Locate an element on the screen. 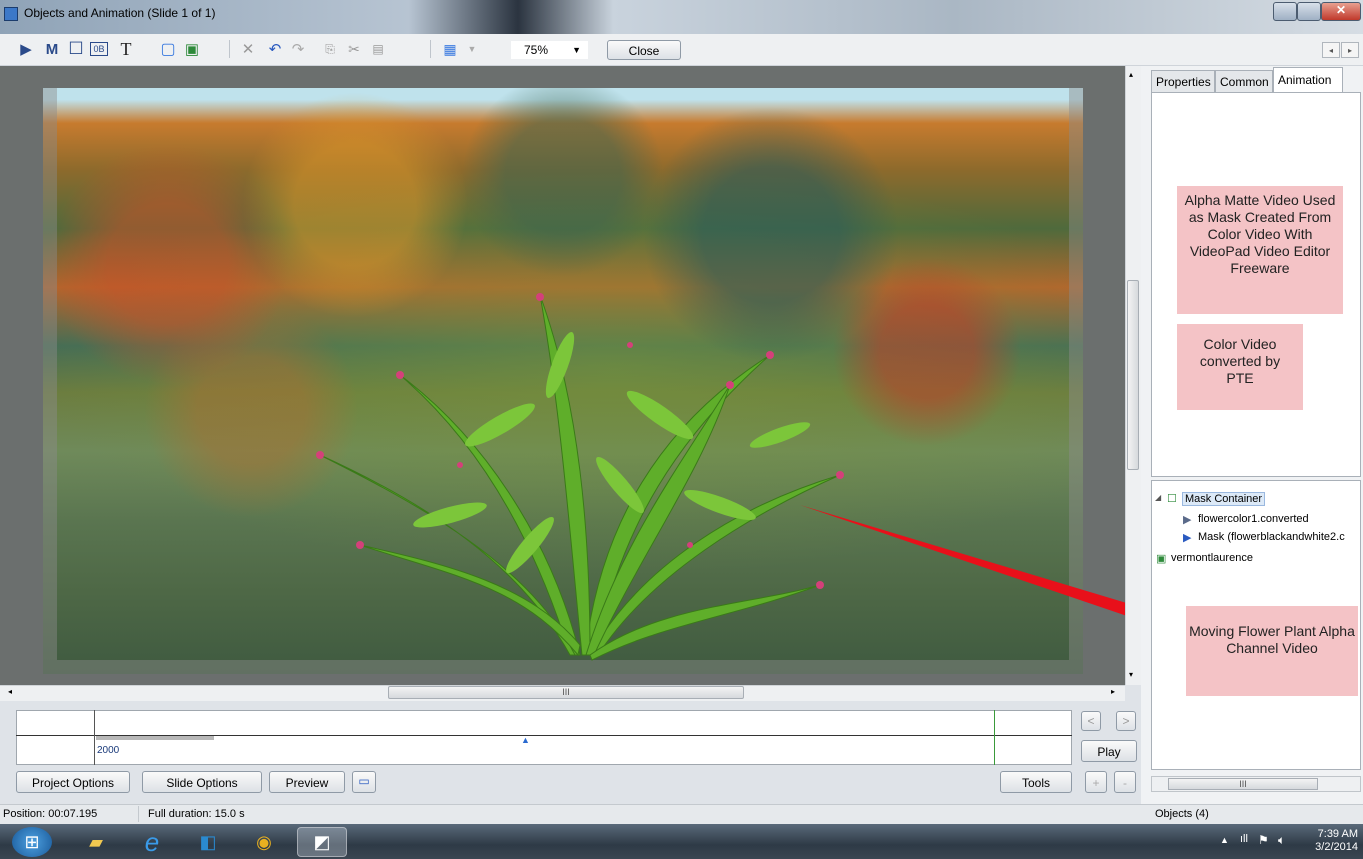 This screenshot has width=1363, height=859. tree-item-vermontlaurence: vermontlaurence is located at coordinates (1212, 558).